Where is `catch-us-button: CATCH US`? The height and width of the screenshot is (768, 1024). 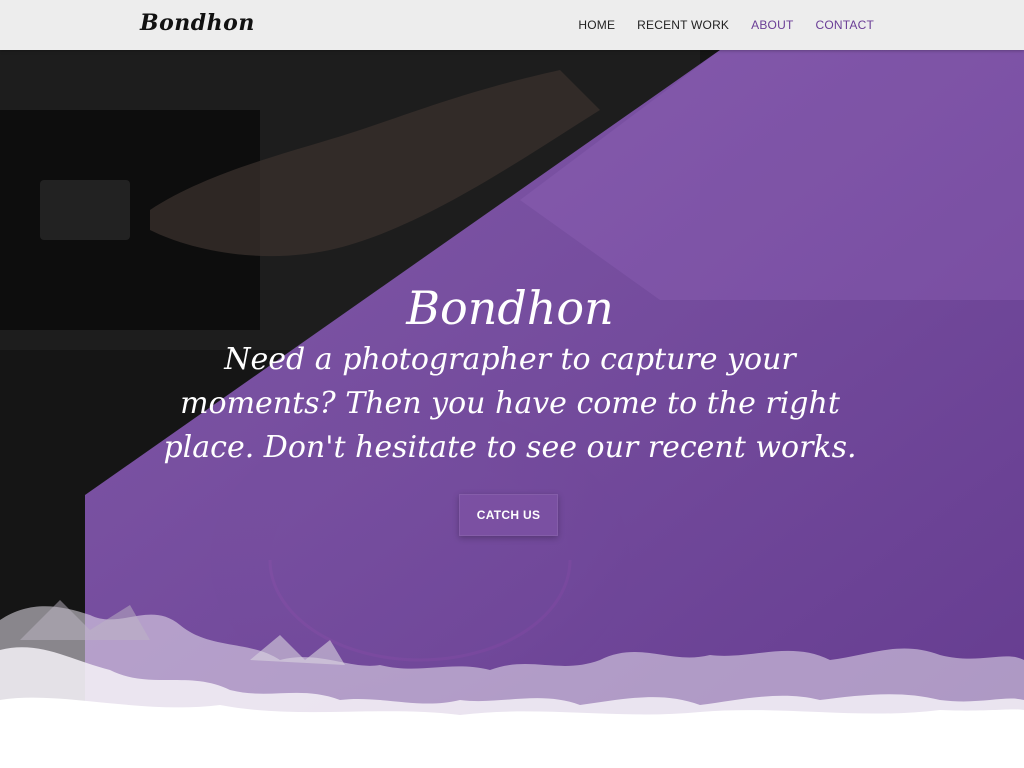 catch-us-button: CATCH US is located at coordinates (508, 515).